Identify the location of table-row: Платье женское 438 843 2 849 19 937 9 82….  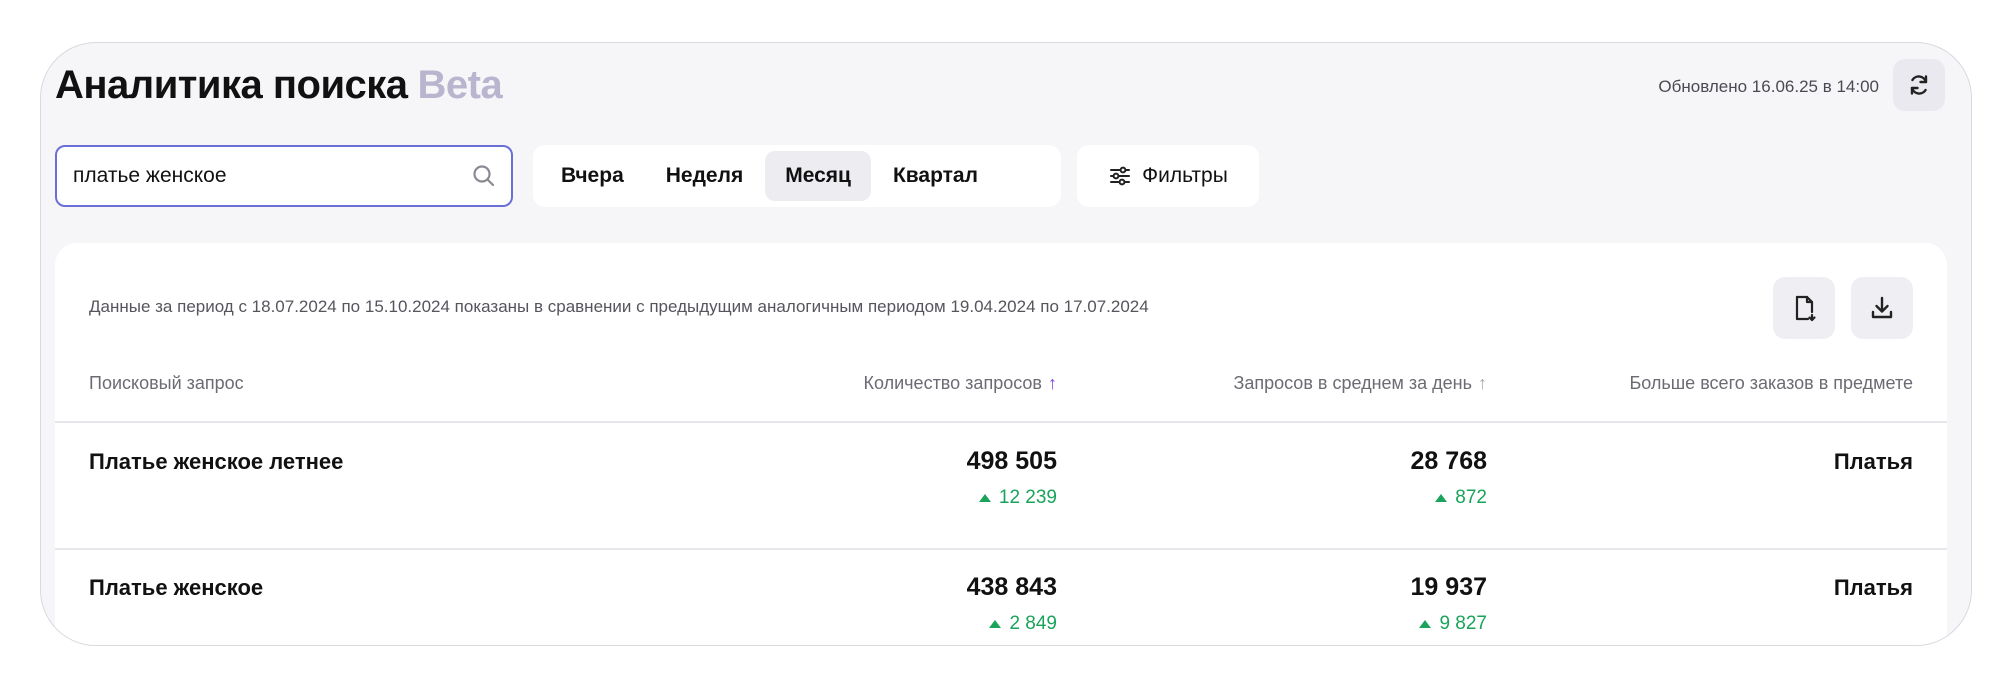
(1001, 597).